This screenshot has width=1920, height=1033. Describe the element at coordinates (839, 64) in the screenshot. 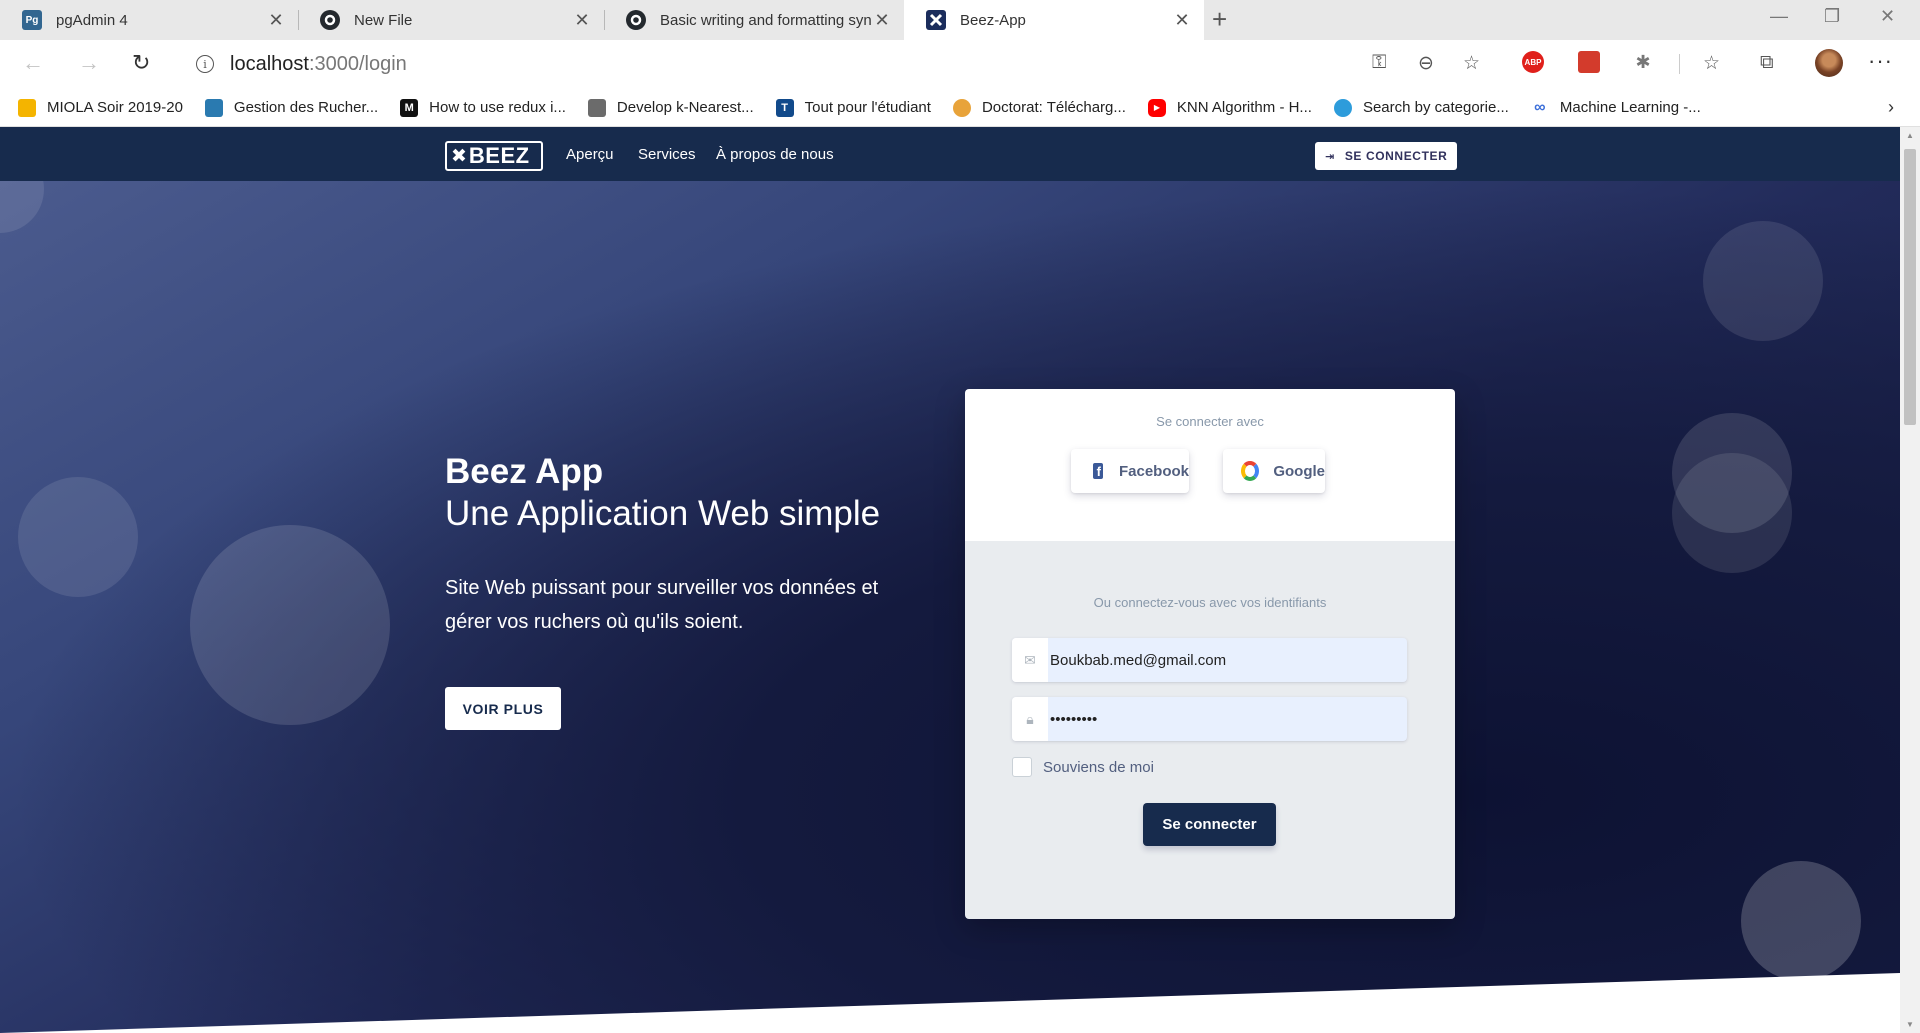

I see `address-bar: i localhost:3000/login` at that location.